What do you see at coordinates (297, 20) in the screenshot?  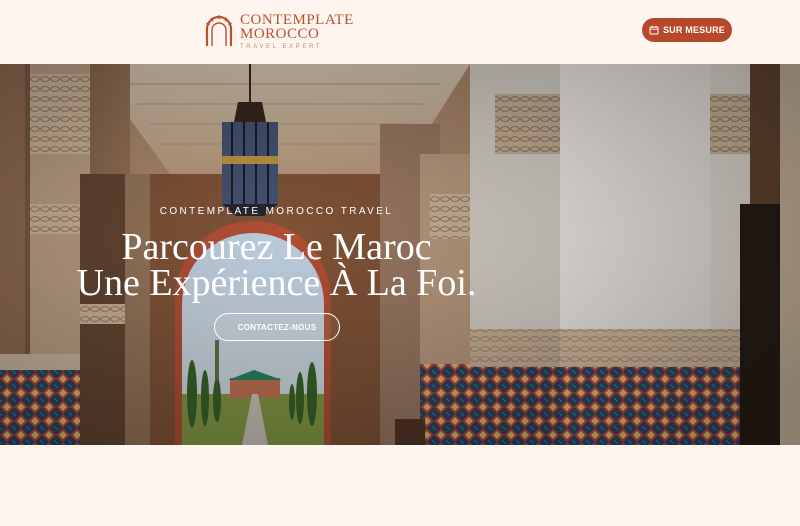 I see `logo-title-line1: CONTEMPLATE` at bounding box center [297, 20].